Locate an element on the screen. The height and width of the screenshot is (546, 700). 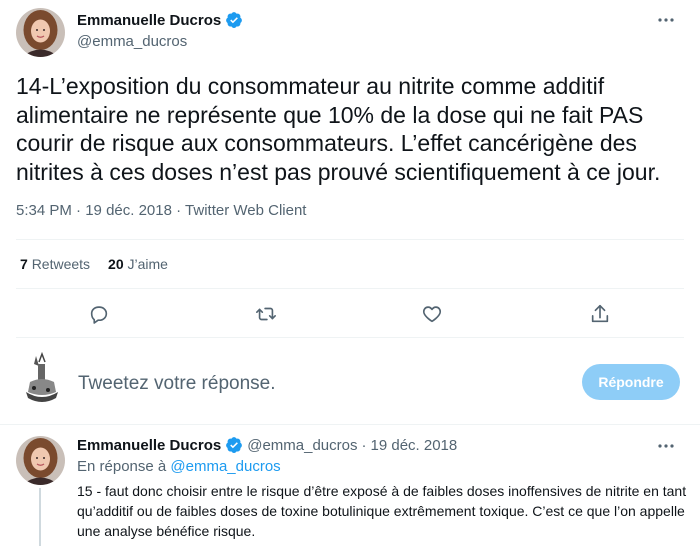
in-reply-prefix: En réponse à is located at coordinates (122, 466).